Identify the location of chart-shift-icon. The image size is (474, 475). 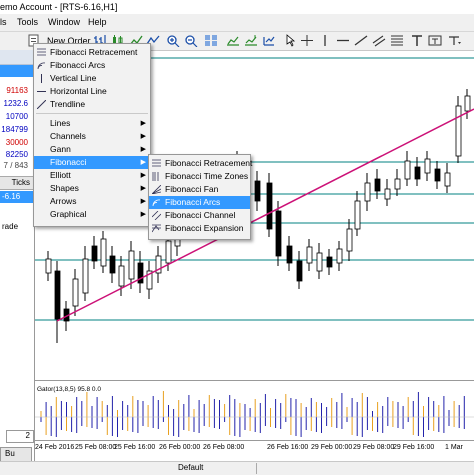
(251, 40).